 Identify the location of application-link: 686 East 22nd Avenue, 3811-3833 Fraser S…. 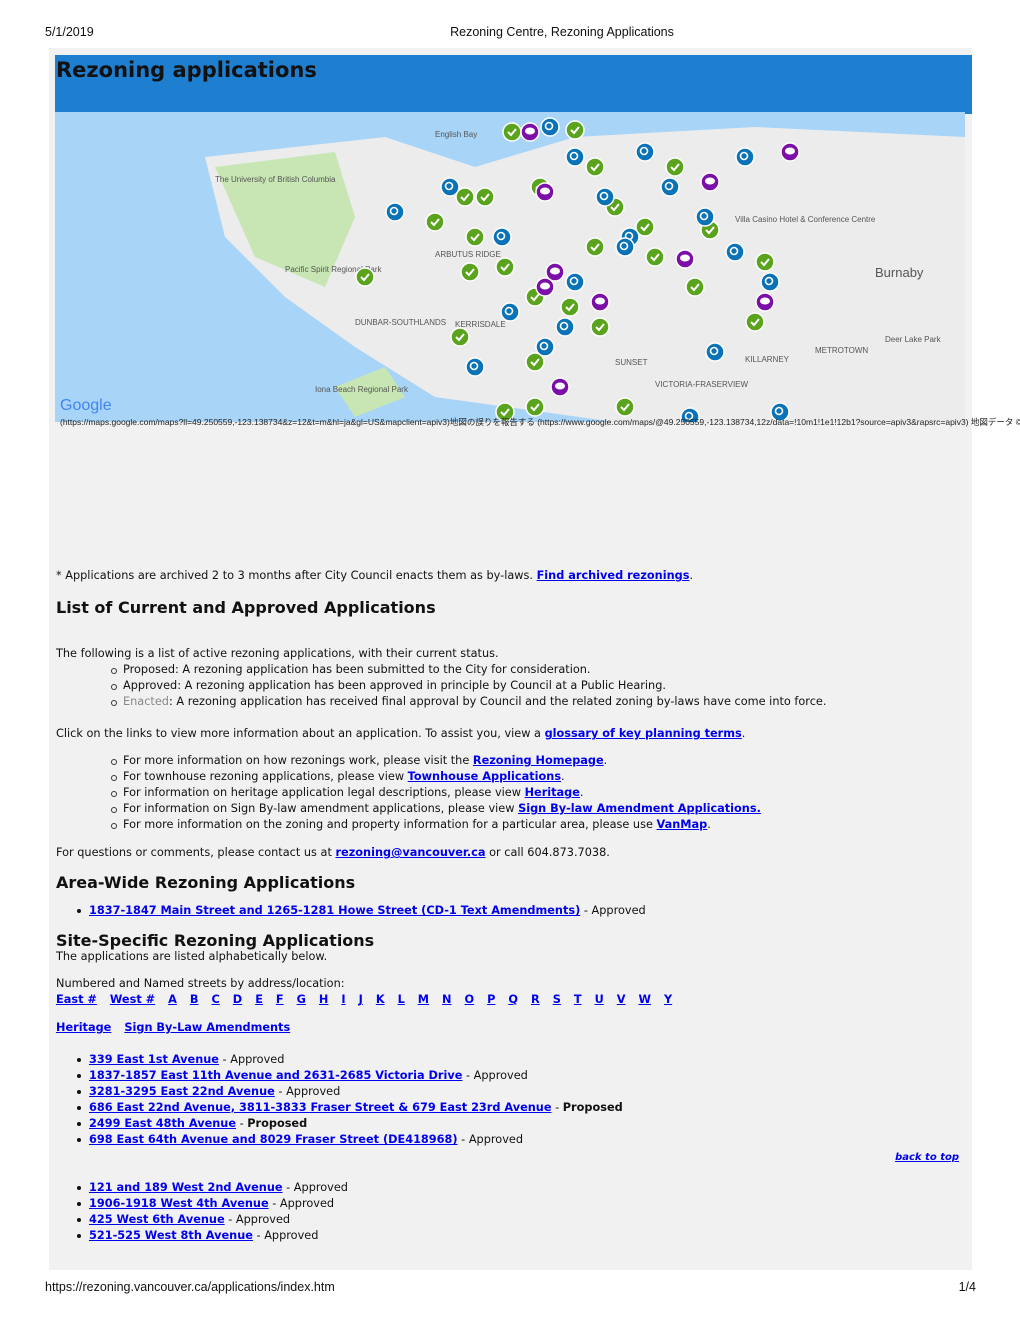
(320, 1107).